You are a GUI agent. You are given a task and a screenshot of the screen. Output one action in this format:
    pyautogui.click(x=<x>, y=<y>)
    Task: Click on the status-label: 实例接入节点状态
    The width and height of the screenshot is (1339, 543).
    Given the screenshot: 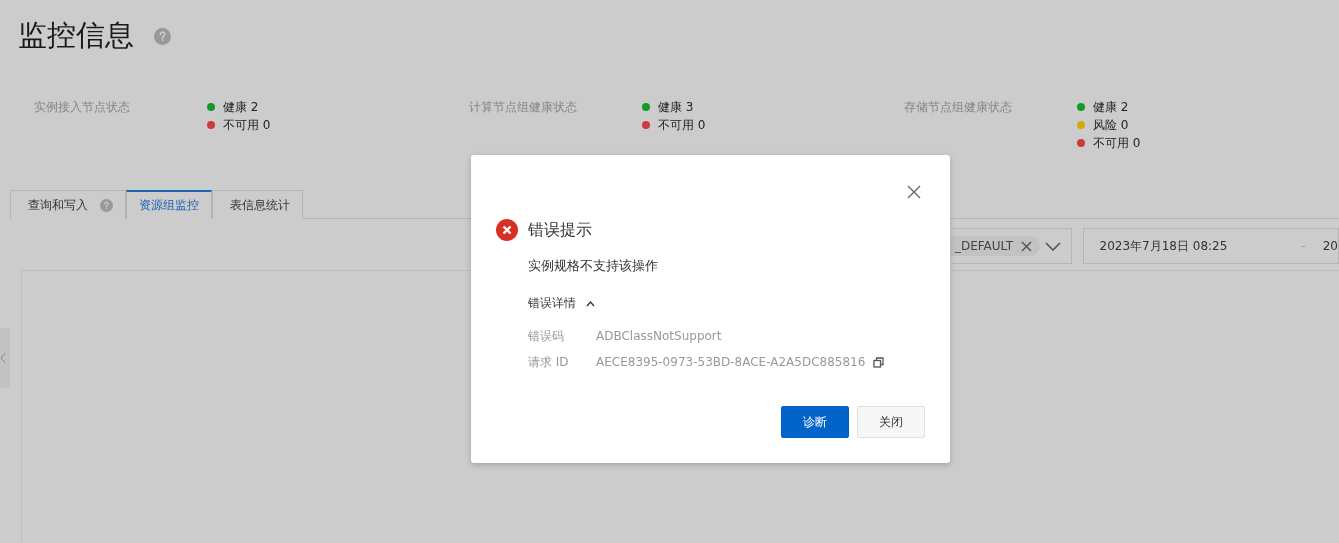 What is the action you would take?
    pyautogui.click(x=82, y=107)
    